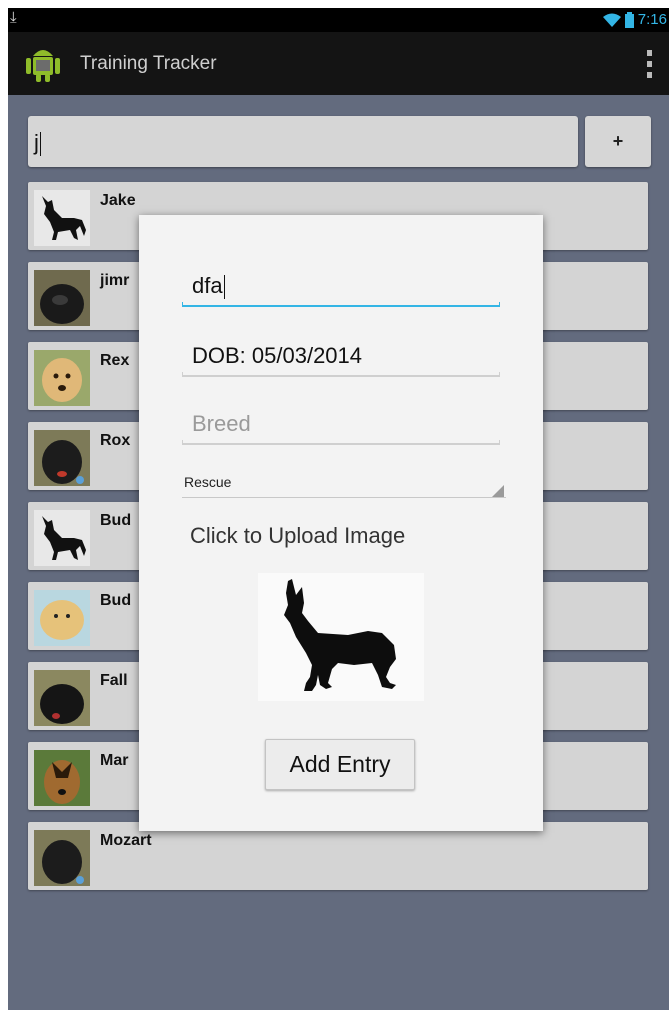 The width and height of the screenshot is (669, 1010). Describe the element at coordinates (118, 200) in the screenshot. I see `dog-name: Jake` at that location.